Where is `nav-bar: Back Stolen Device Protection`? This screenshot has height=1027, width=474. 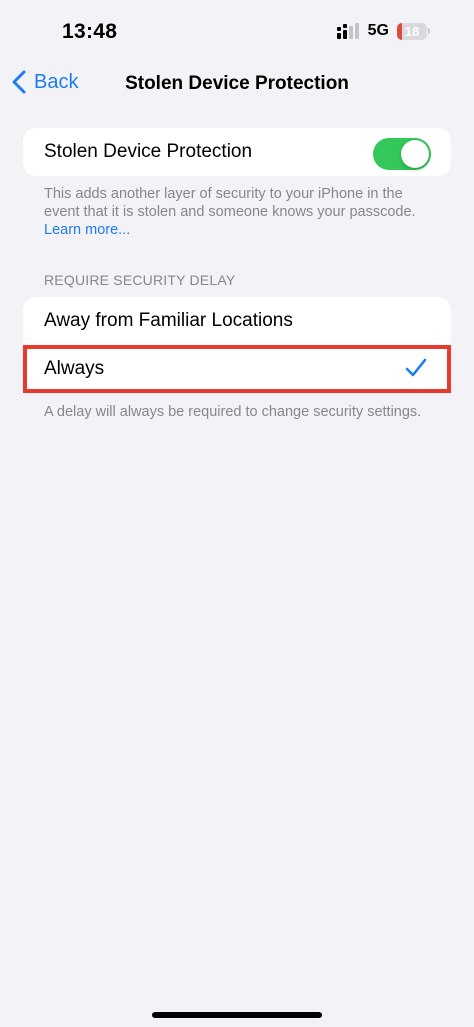 nav-bar: Back Stolen Device Protection is located at coordinates (237, 84).